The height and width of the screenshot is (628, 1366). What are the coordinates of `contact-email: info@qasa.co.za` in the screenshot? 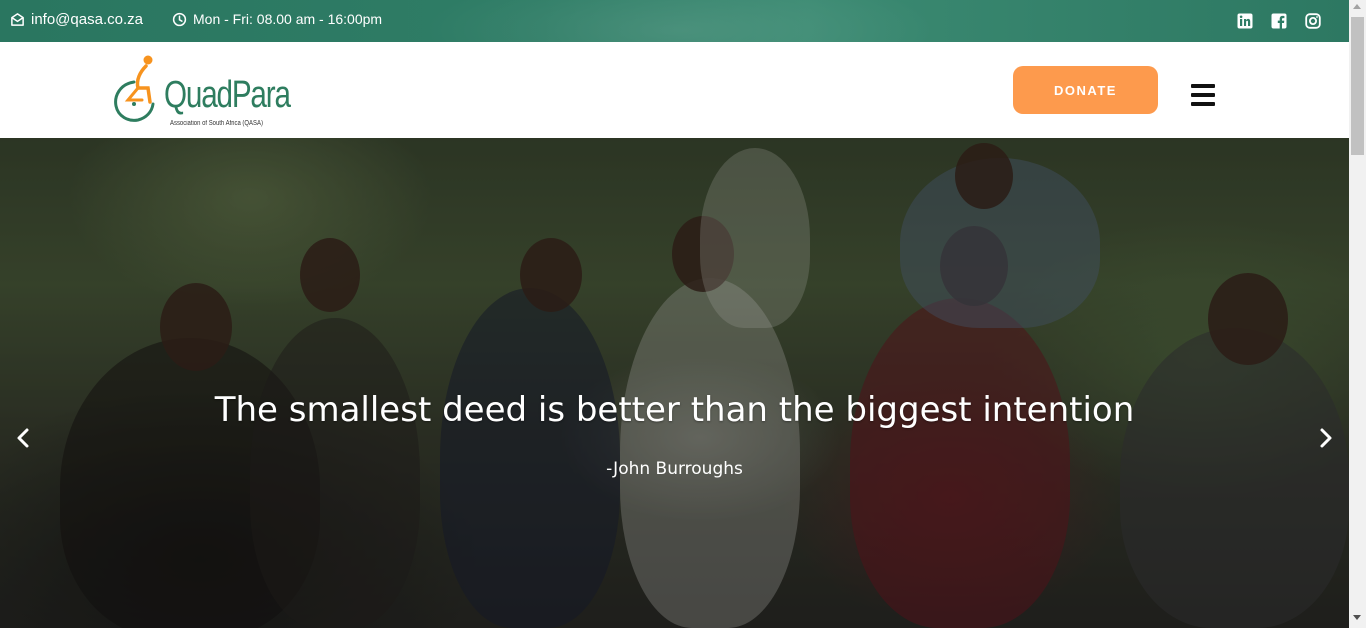 It's located at (76, 19).